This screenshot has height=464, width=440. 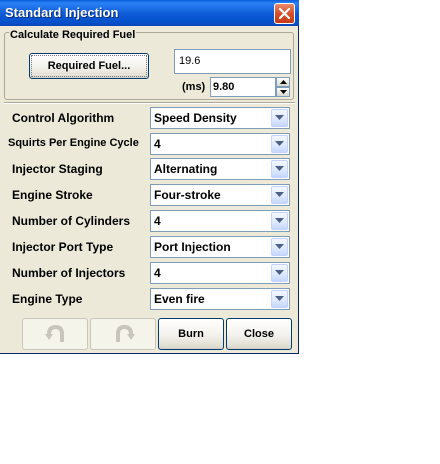 I want to click on required-fuel-field: 19.6, so click(x=232, y=61).